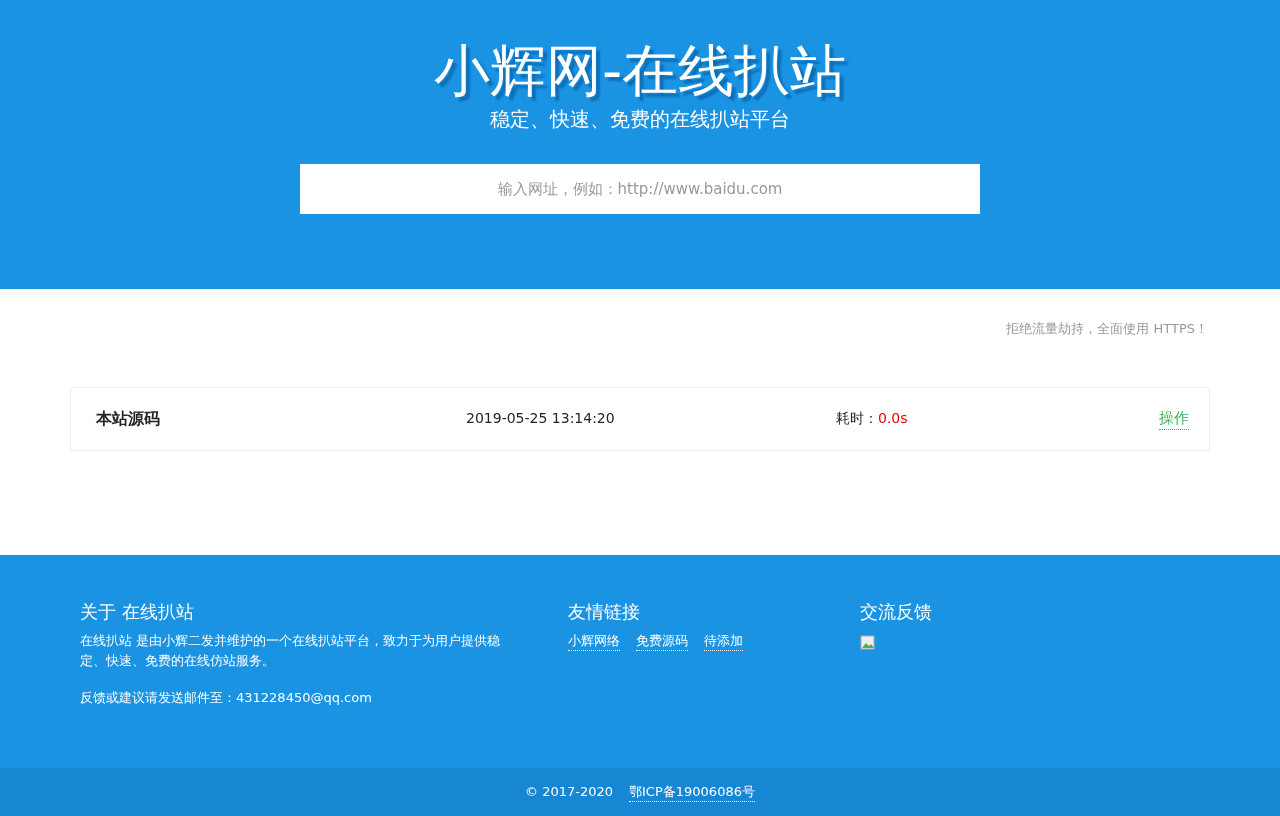 This screenshot has width=1280, height=816. I want to click on site-title: 小辉网-在线扒站, so click(640, 71).